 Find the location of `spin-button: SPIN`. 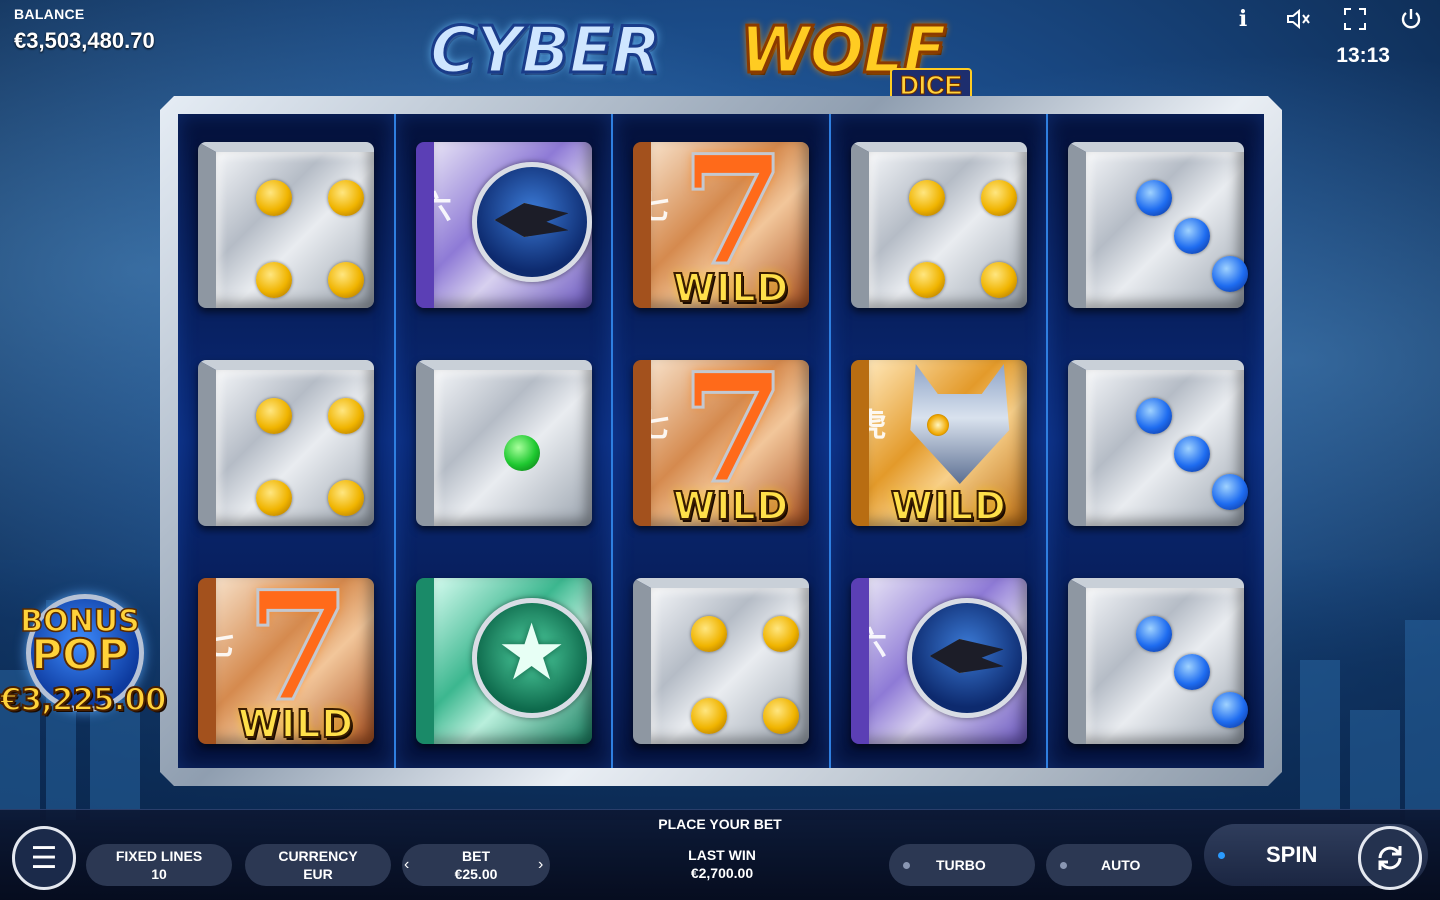

spin-button: SPIN is located at coordinates (1316, 857).